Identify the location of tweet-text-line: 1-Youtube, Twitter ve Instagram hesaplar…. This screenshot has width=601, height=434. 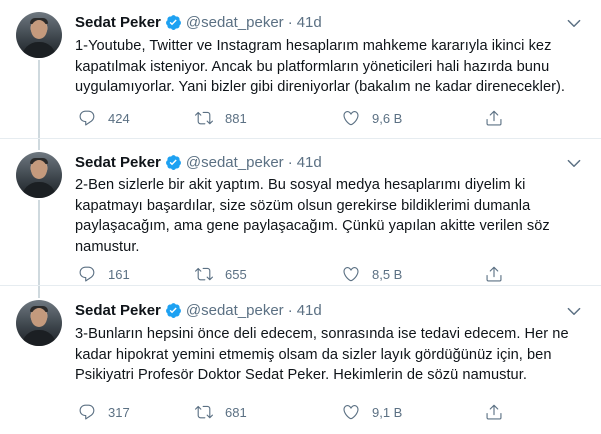
(313, 46).